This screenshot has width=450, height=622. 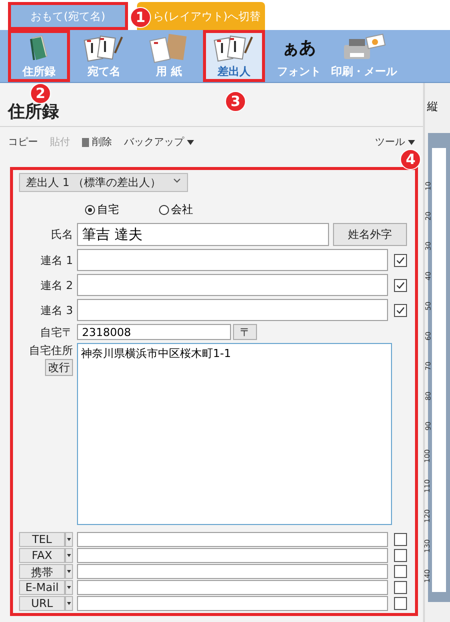 What do you see at coordinates (395, 142) in the screenshot?
I see `tools-button: ツール` at bounding box center [395, 142].